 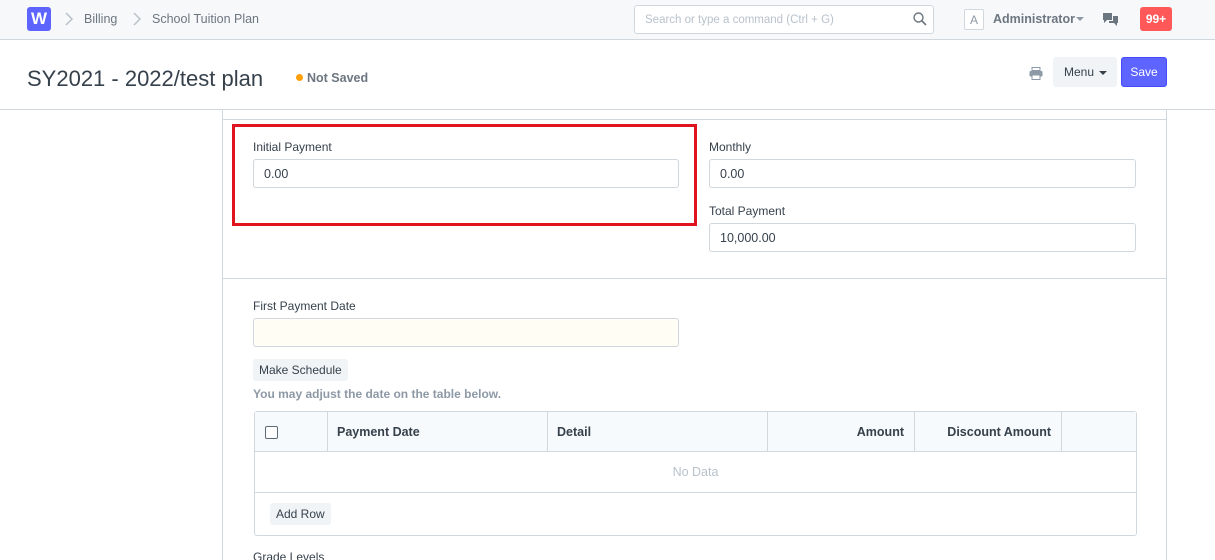 I want to click on status-badge: Not Saved, so click(x=338, y=78).